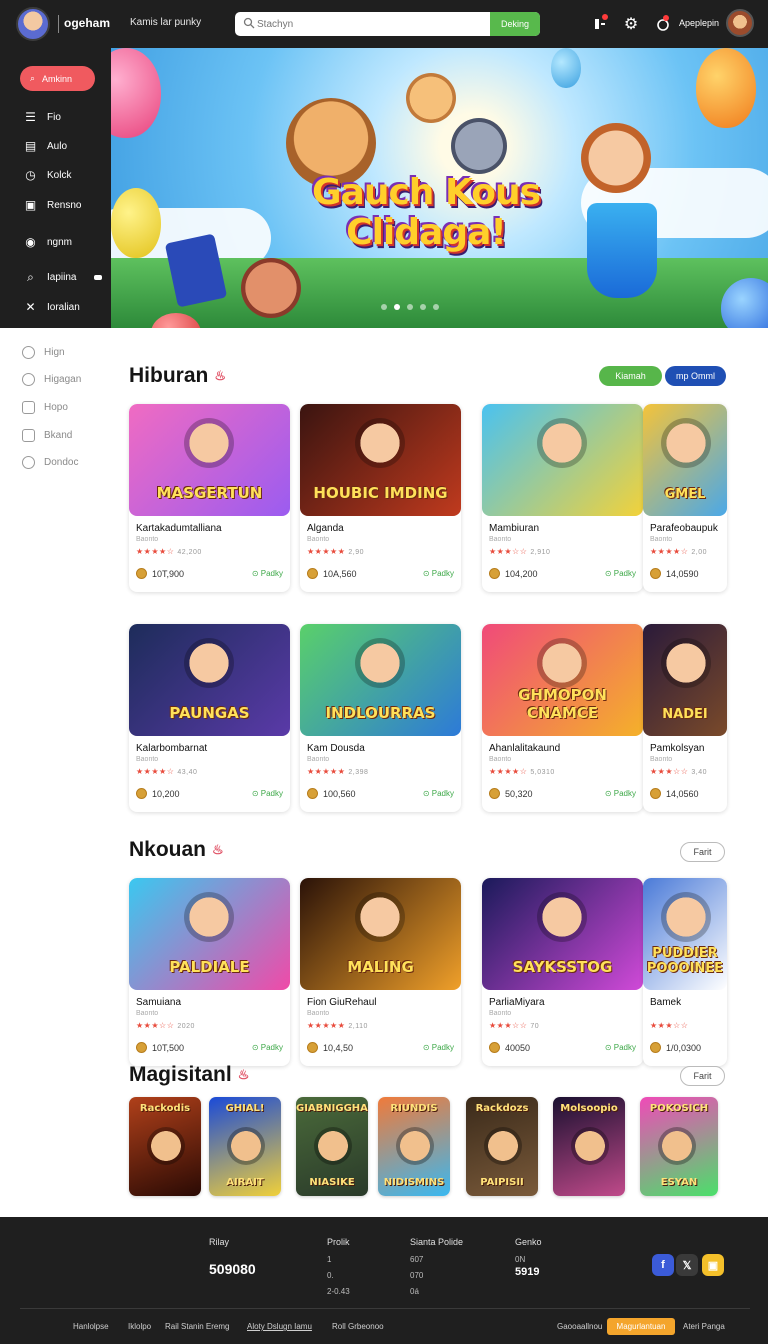  I want to click on game-card: GMEL Parafeobaupuk Baonto ★★★★☆ 2,00 14,0590, so click(685, 498).